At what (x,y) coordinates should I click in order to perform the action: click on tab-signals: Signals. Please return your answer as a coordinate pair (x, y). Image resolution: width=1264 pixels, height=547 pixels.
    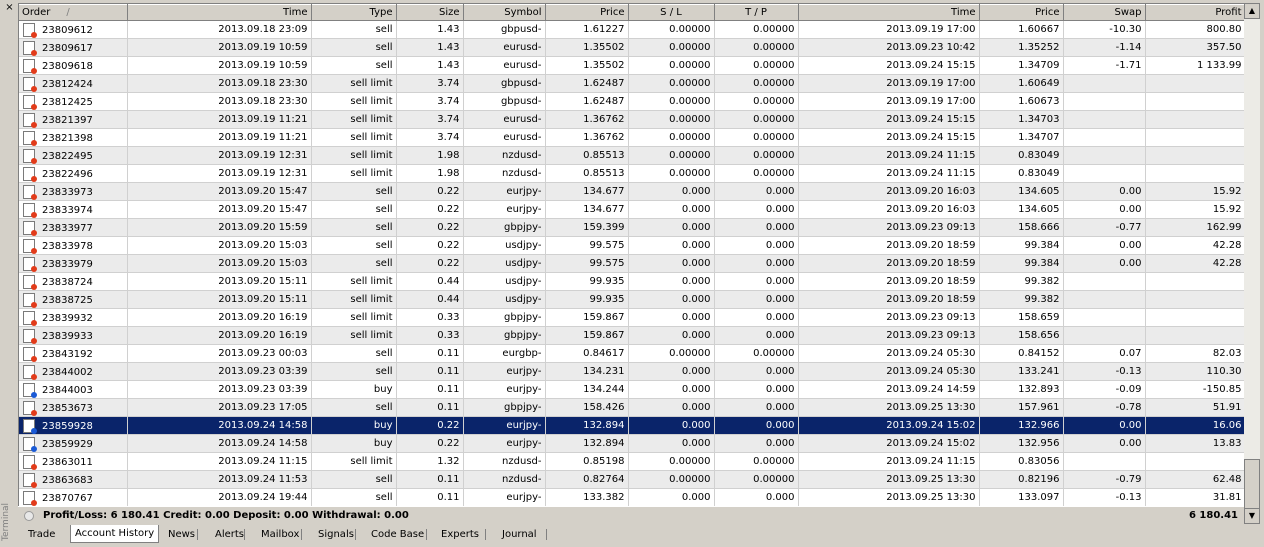
    Looking at the image, I should click on (336, 534).